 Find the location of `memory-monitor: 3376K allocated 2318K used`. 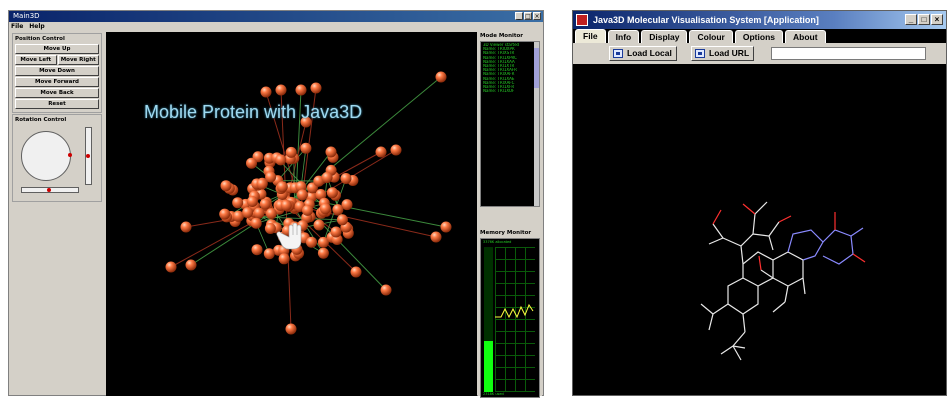

memory-monitor: 3376K allocated 2318K used is located at coordinates (510, 318).